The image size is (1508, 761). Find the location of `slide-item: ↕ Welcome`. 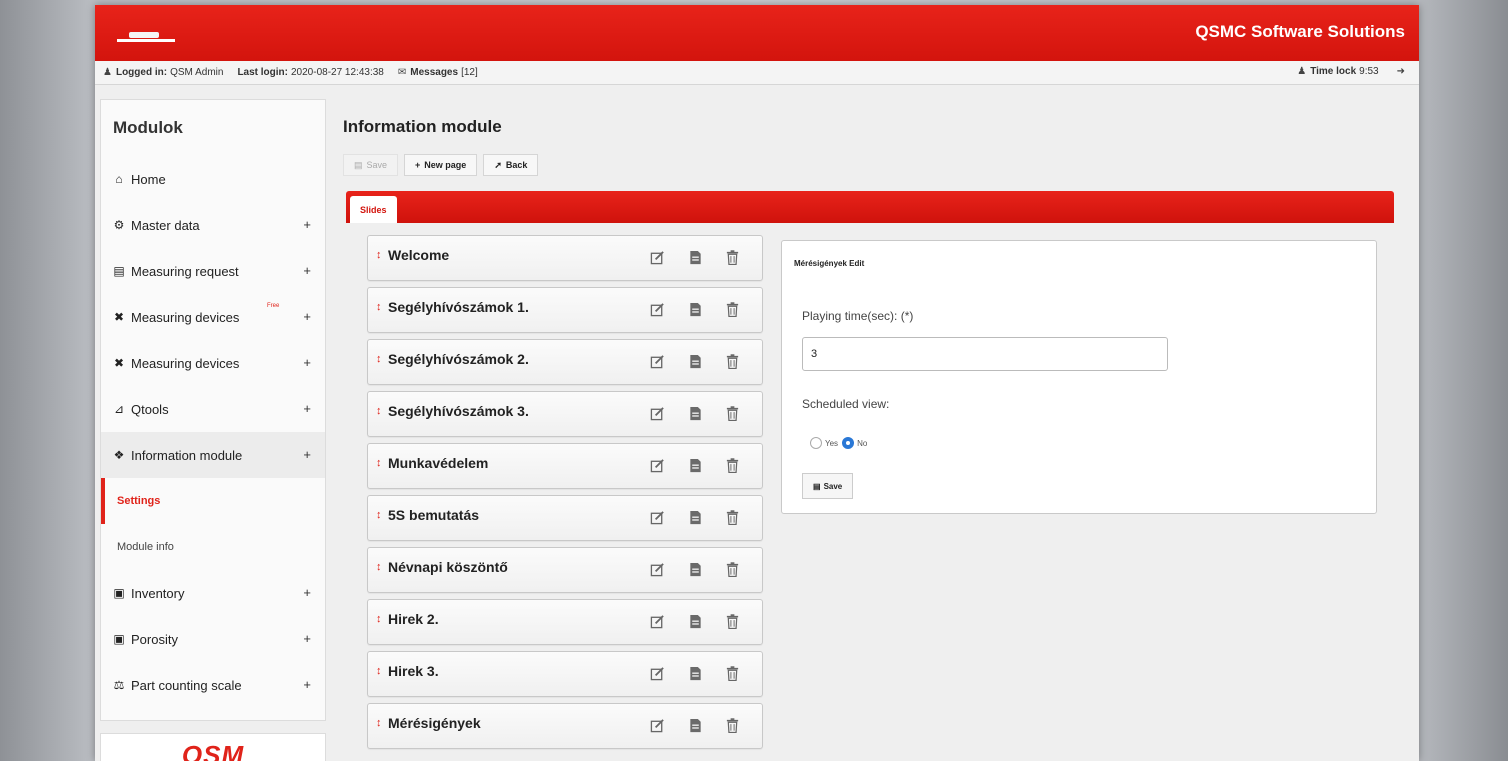

slide-item: ↕ Welcome is located at coordinates (565, 258).